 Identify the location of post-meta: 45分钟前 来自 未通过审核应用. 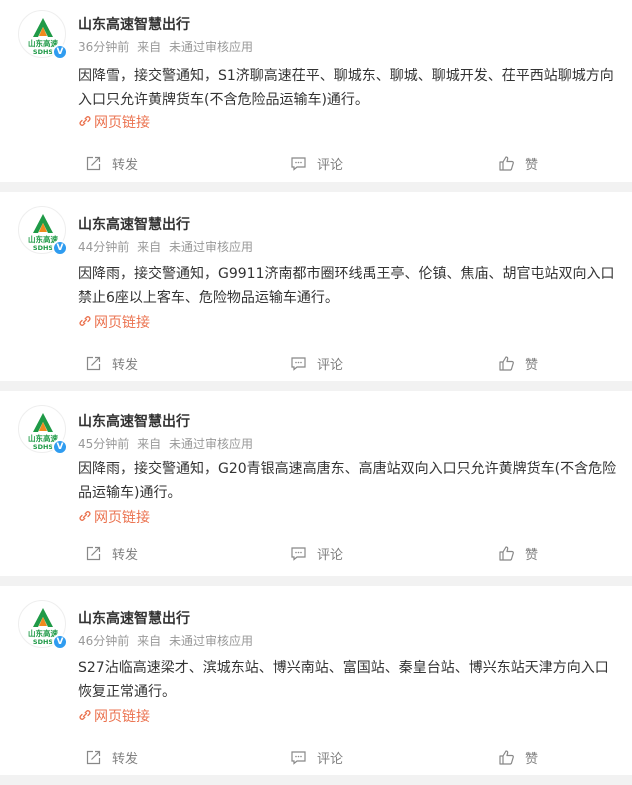
(167, 443).